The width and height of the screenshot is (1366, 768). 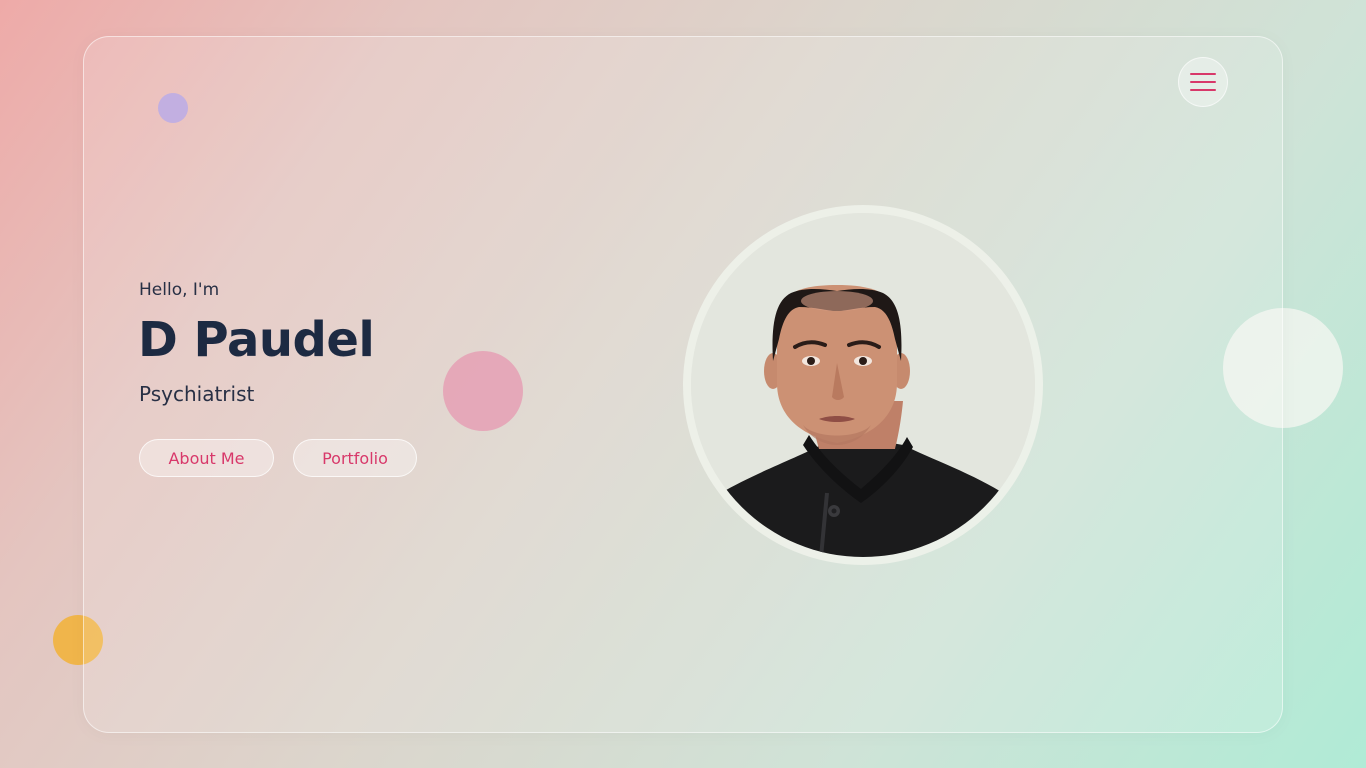 I want to click on about-me-button: About Me, so click(x=206, y=458).